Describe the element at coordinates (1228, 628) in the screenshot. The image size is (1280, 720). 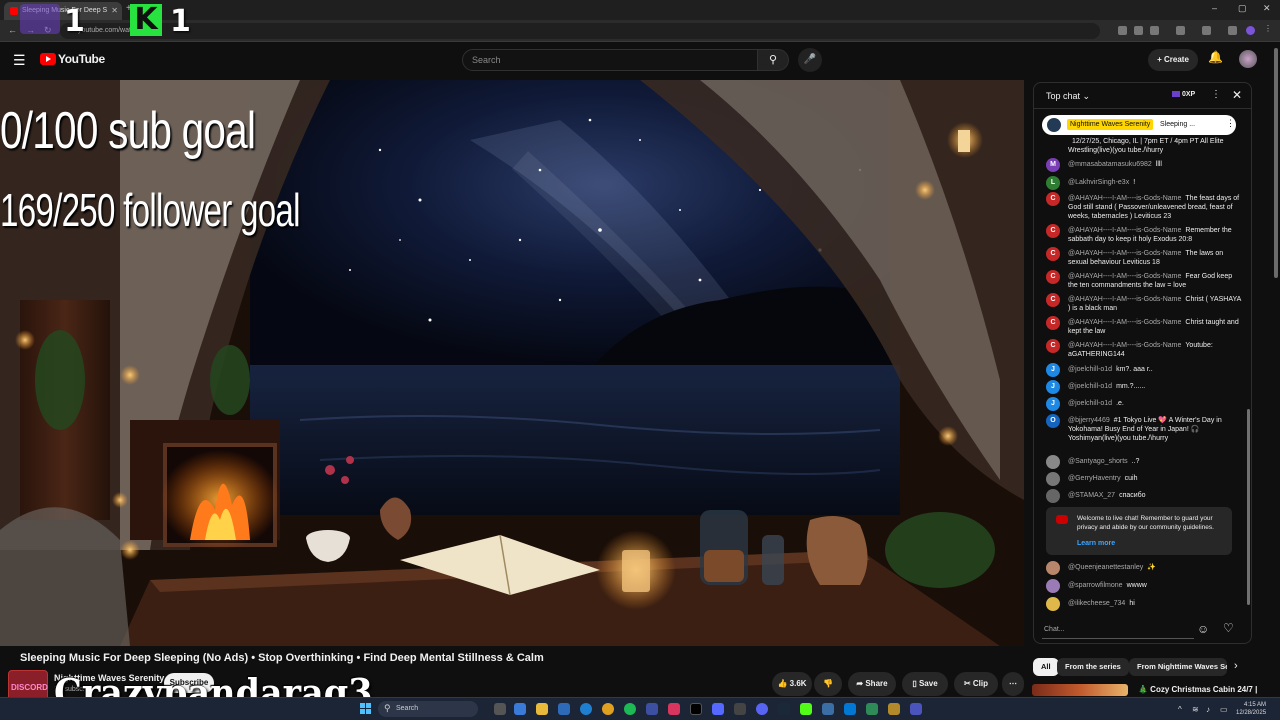
I see `heart-icon: ♡` at that location.